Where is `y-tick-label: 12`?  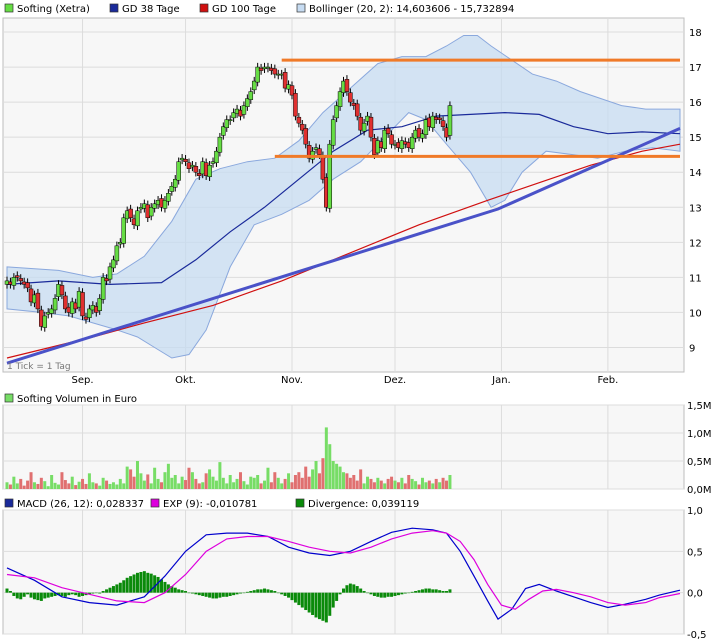 y-tick-label: 12 is located at coordinates (695, 243).